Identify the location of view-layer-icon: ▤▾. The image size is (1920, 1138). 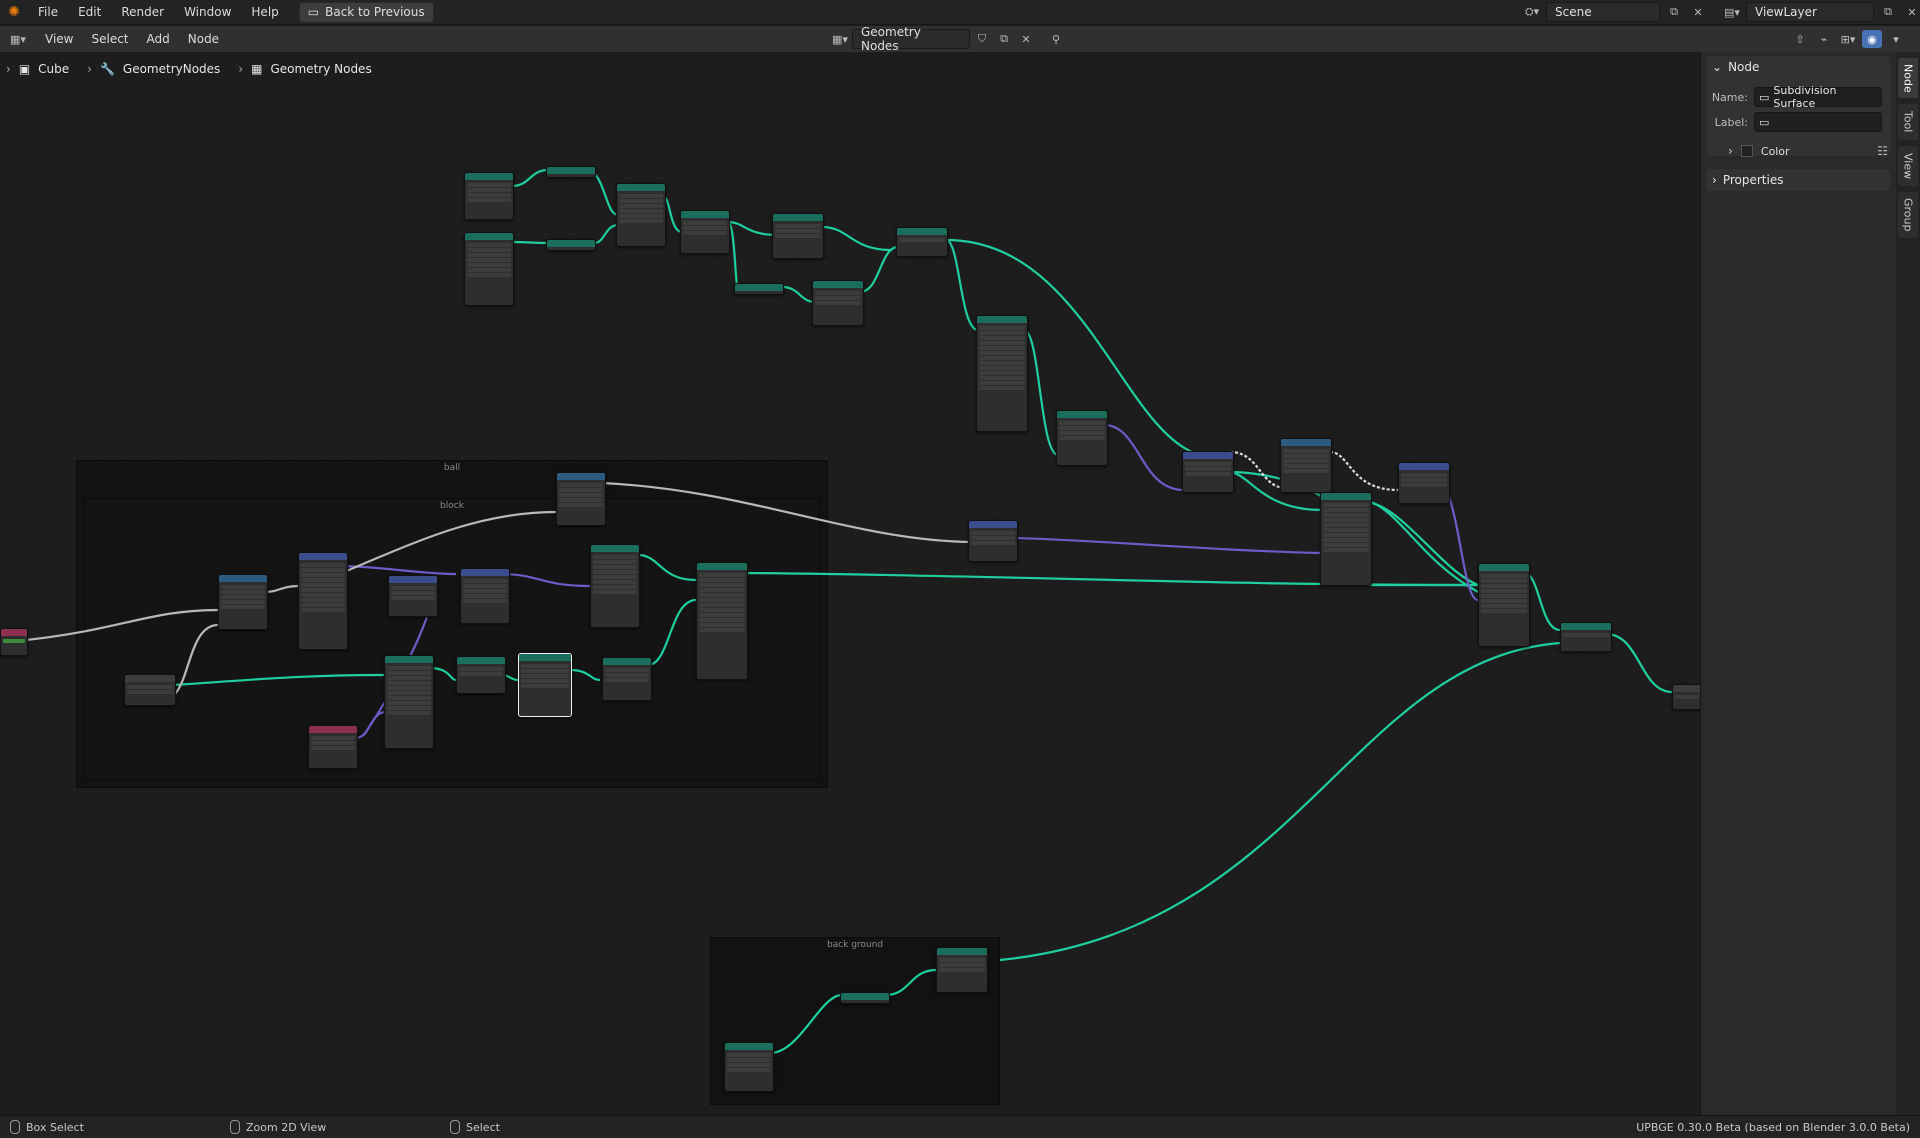
(1732, 12).